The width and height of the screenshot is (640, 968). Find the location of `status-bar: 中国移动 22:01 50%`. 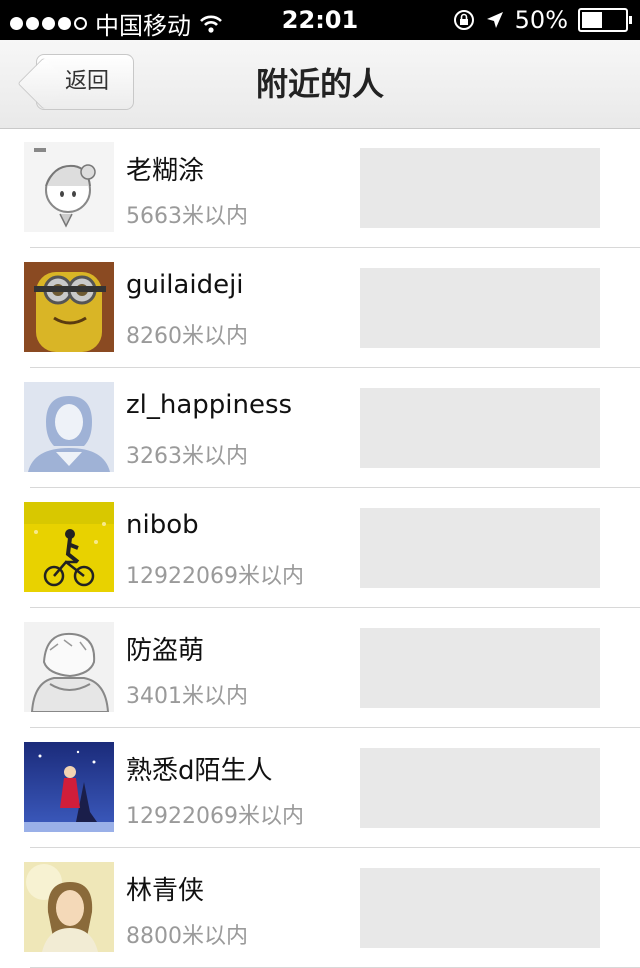

status-bar: 中国移动 22:01 50% is located at coordinates (320, 20).